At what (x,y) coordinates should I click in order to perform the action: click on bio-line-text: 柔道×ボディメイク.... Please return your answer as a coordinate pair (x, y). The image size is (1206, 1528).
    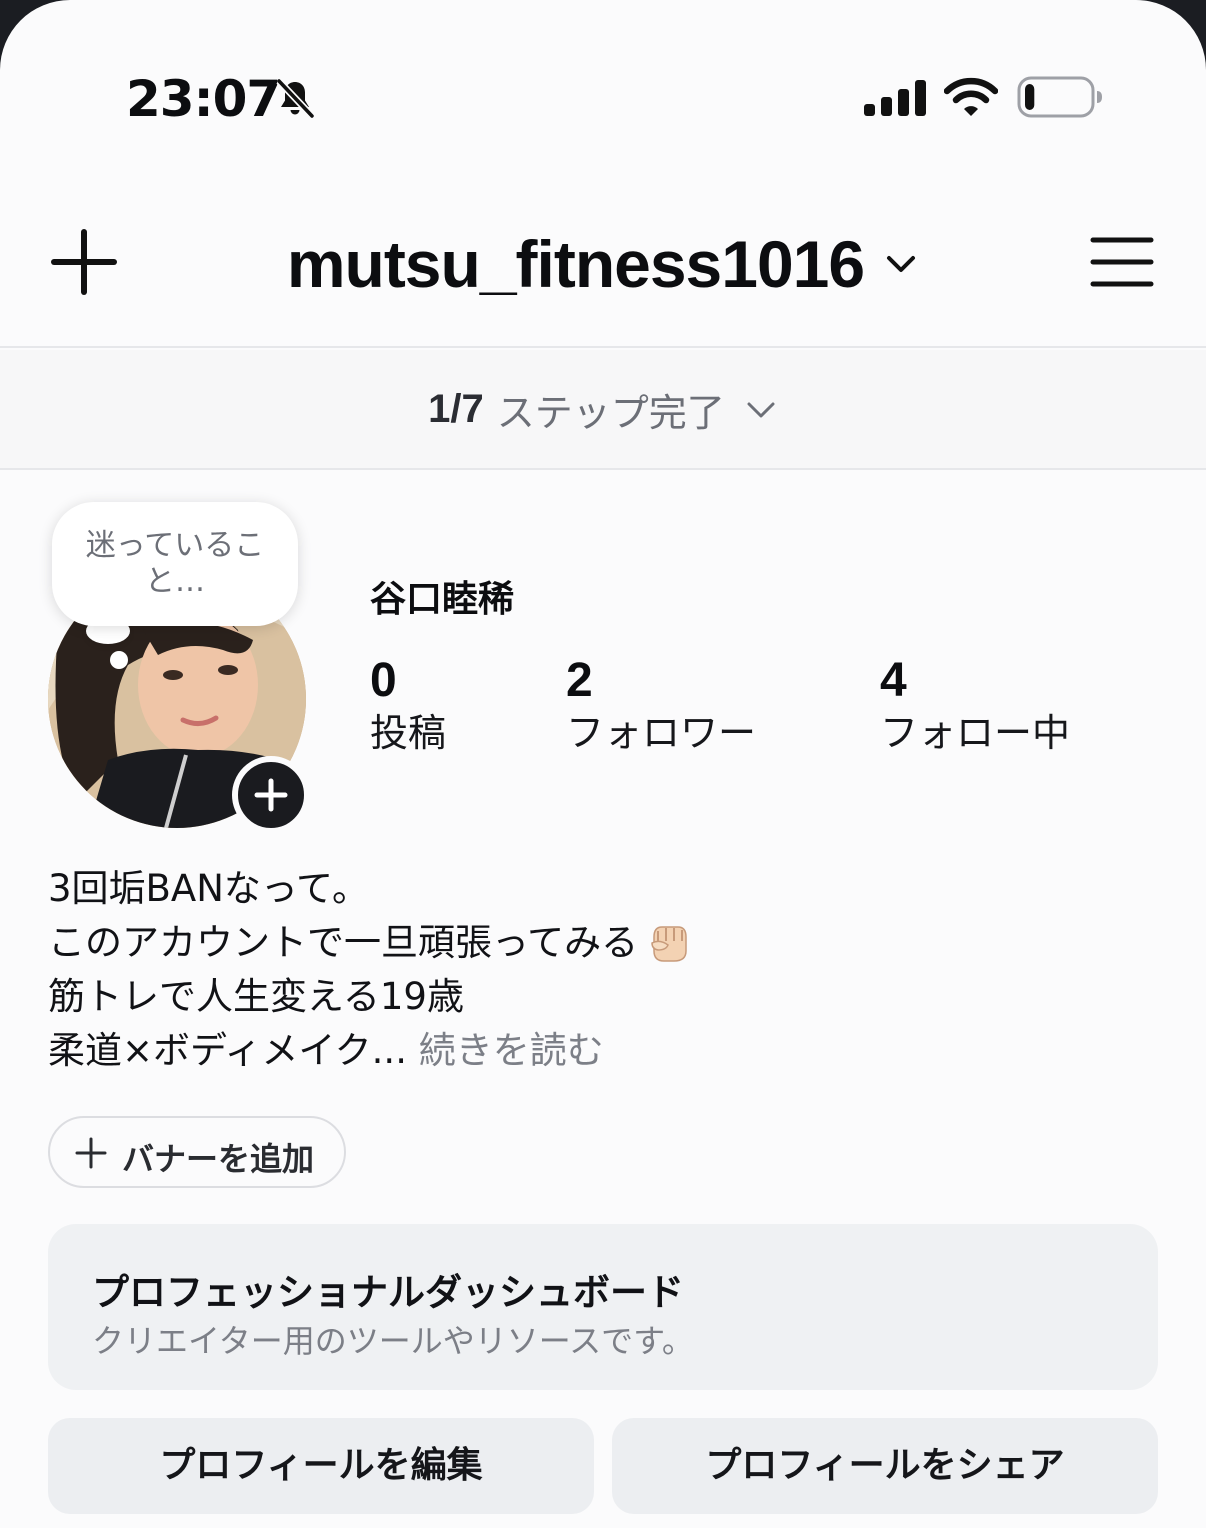
    Looking at the image, I should click on (227, 1050).